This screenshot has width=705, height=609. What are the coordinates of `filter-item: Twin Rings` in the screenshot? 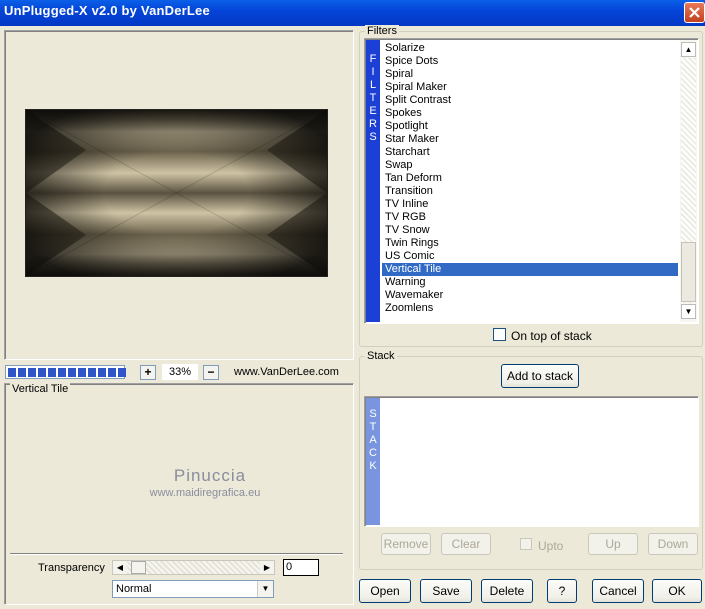 It's located at (530, 243).